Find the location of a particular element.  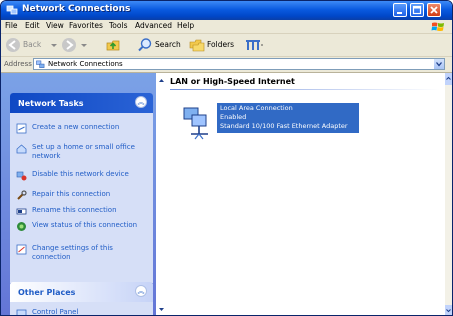

pane-scroll-down-icon is located at coordinates (161, 309).